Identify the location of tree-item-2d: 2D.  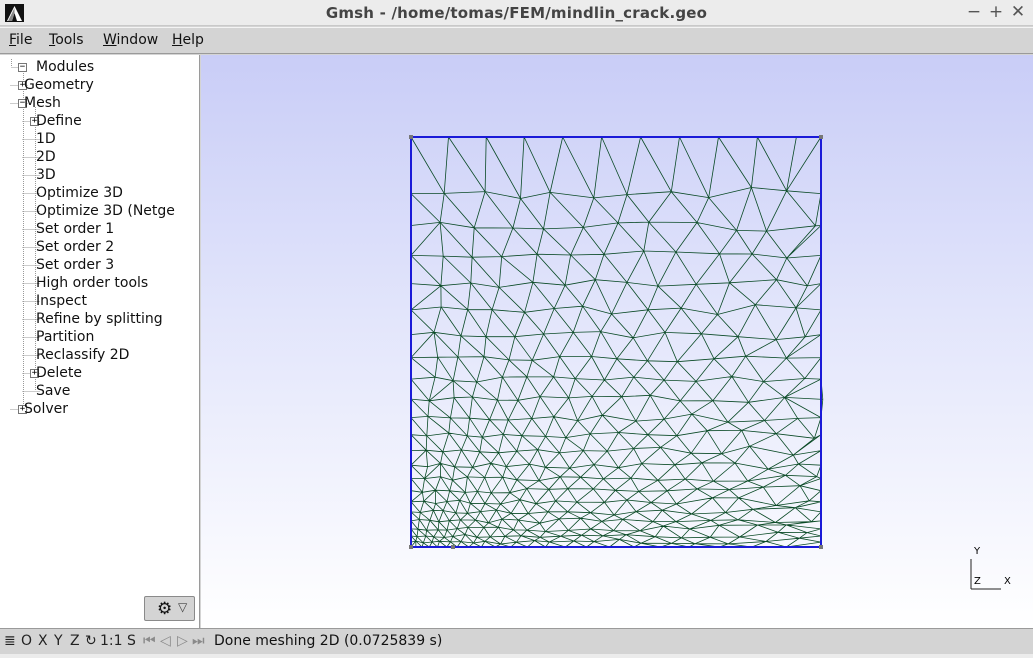
(46, 157).